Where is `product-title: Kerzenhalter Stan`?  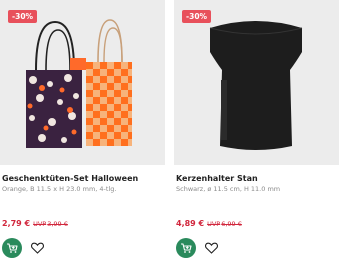
product-title: Kerzenhalter Stan is located at coordinates (217, 178).